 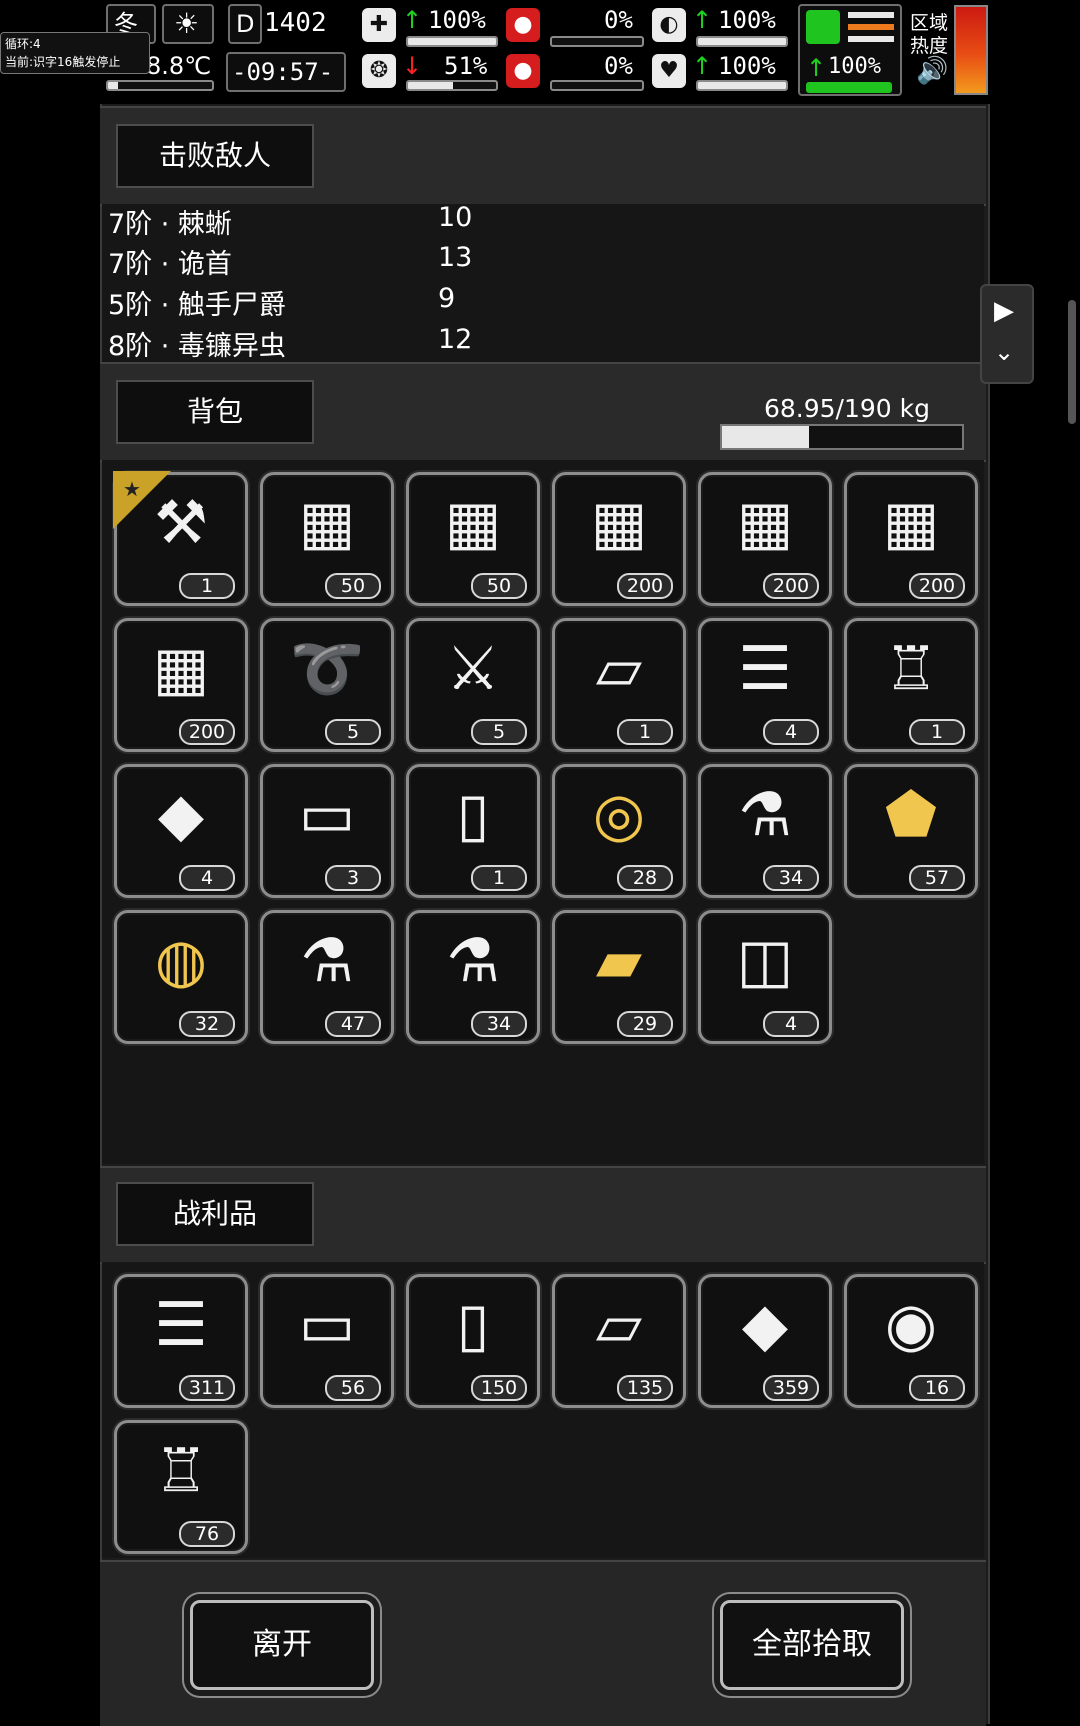 What do you see at coordinates (765, 685) in the screenshot?
I see `item-slot: ☰ 4` at bounding box center [765, 685].